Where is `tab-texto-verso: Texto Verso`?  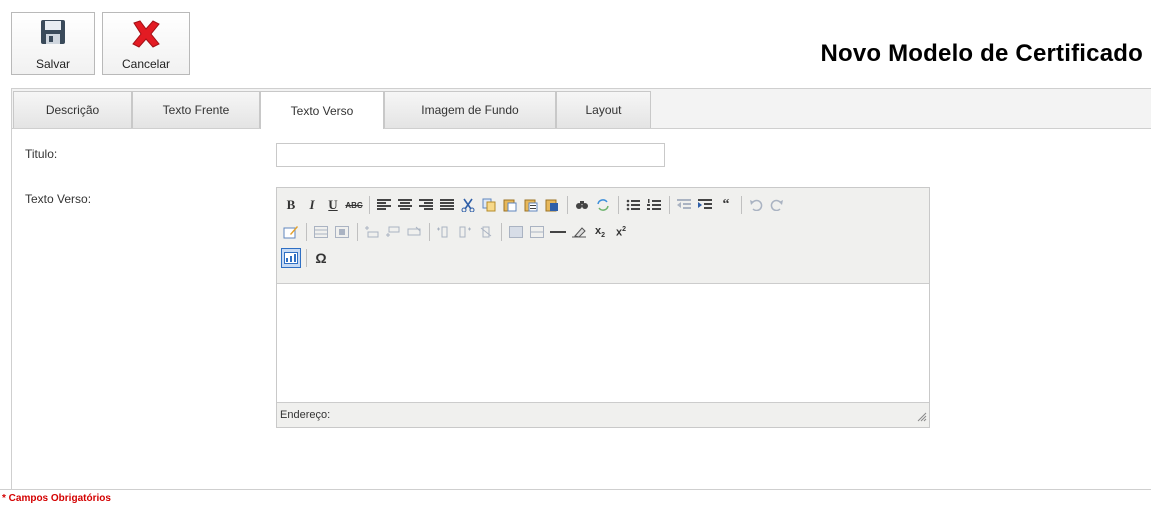
tab-texto-verso: Texto Verso is located at coordinates (322, 110).